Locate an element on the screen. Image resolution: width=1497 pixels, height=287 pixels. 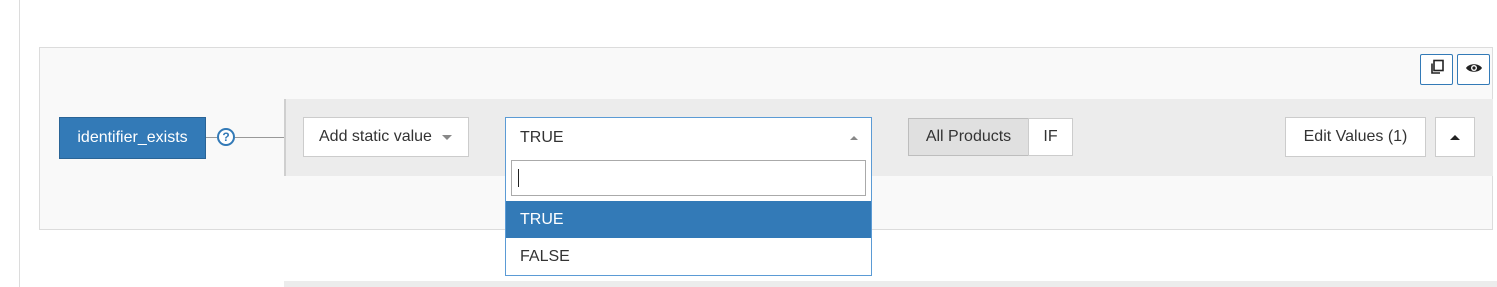
dropdown-option-false: FALSE is located at coordinates (688, 256).